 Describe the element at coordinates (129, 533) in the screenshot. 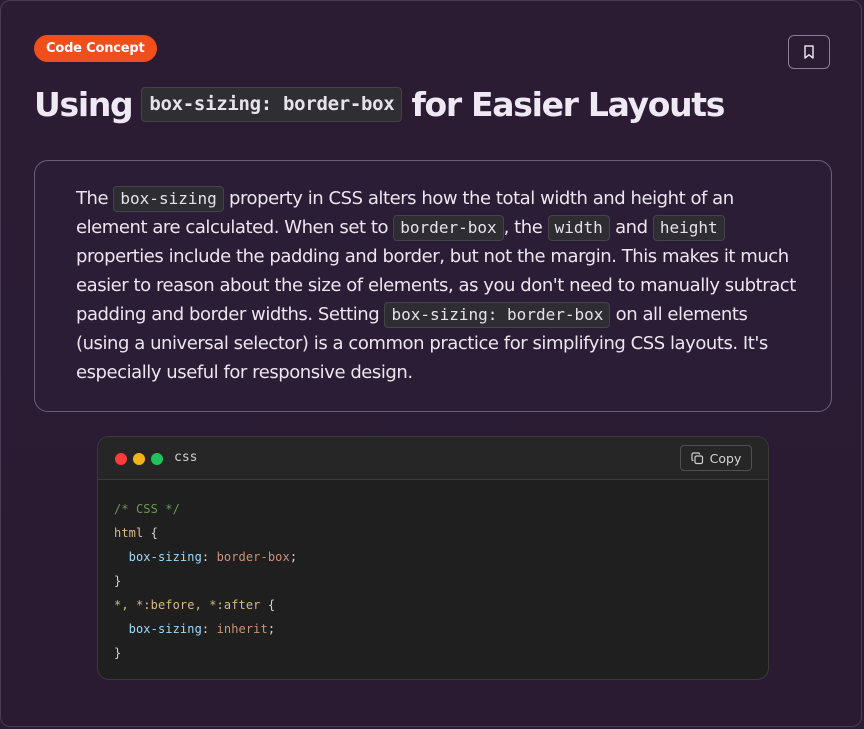

I see `code-selector: html` at that location.